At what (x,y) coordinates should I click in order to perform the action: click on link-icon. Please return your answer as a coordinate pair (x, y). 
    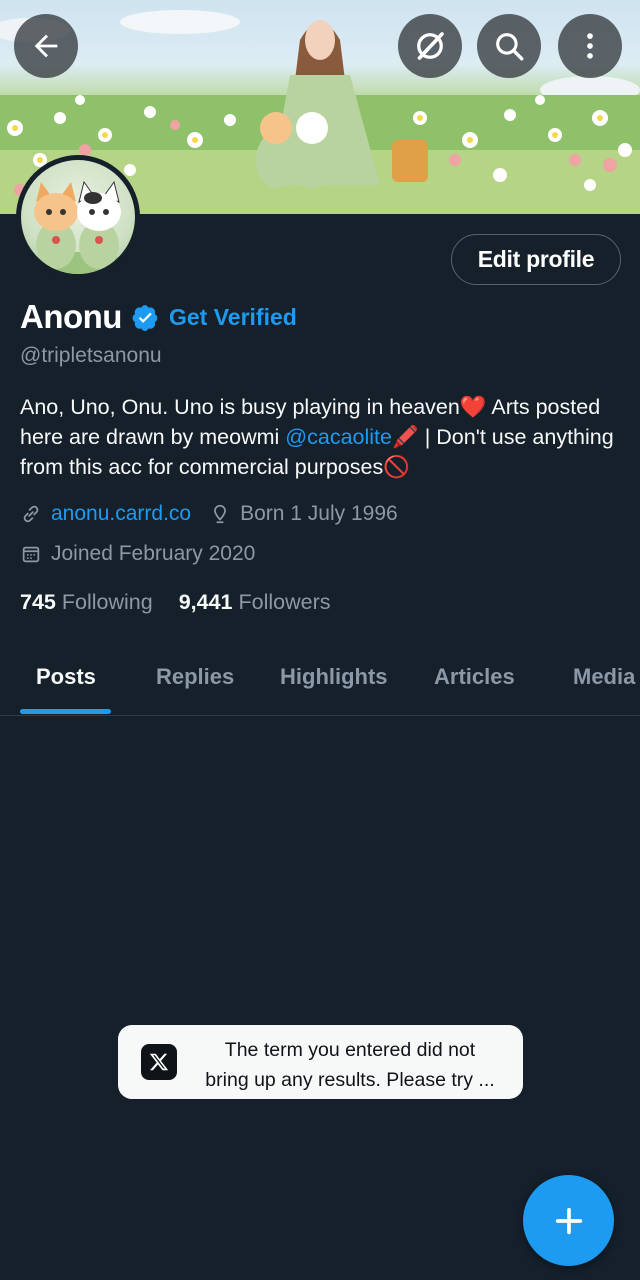
    Looking at the image, I should click on (31, 514).